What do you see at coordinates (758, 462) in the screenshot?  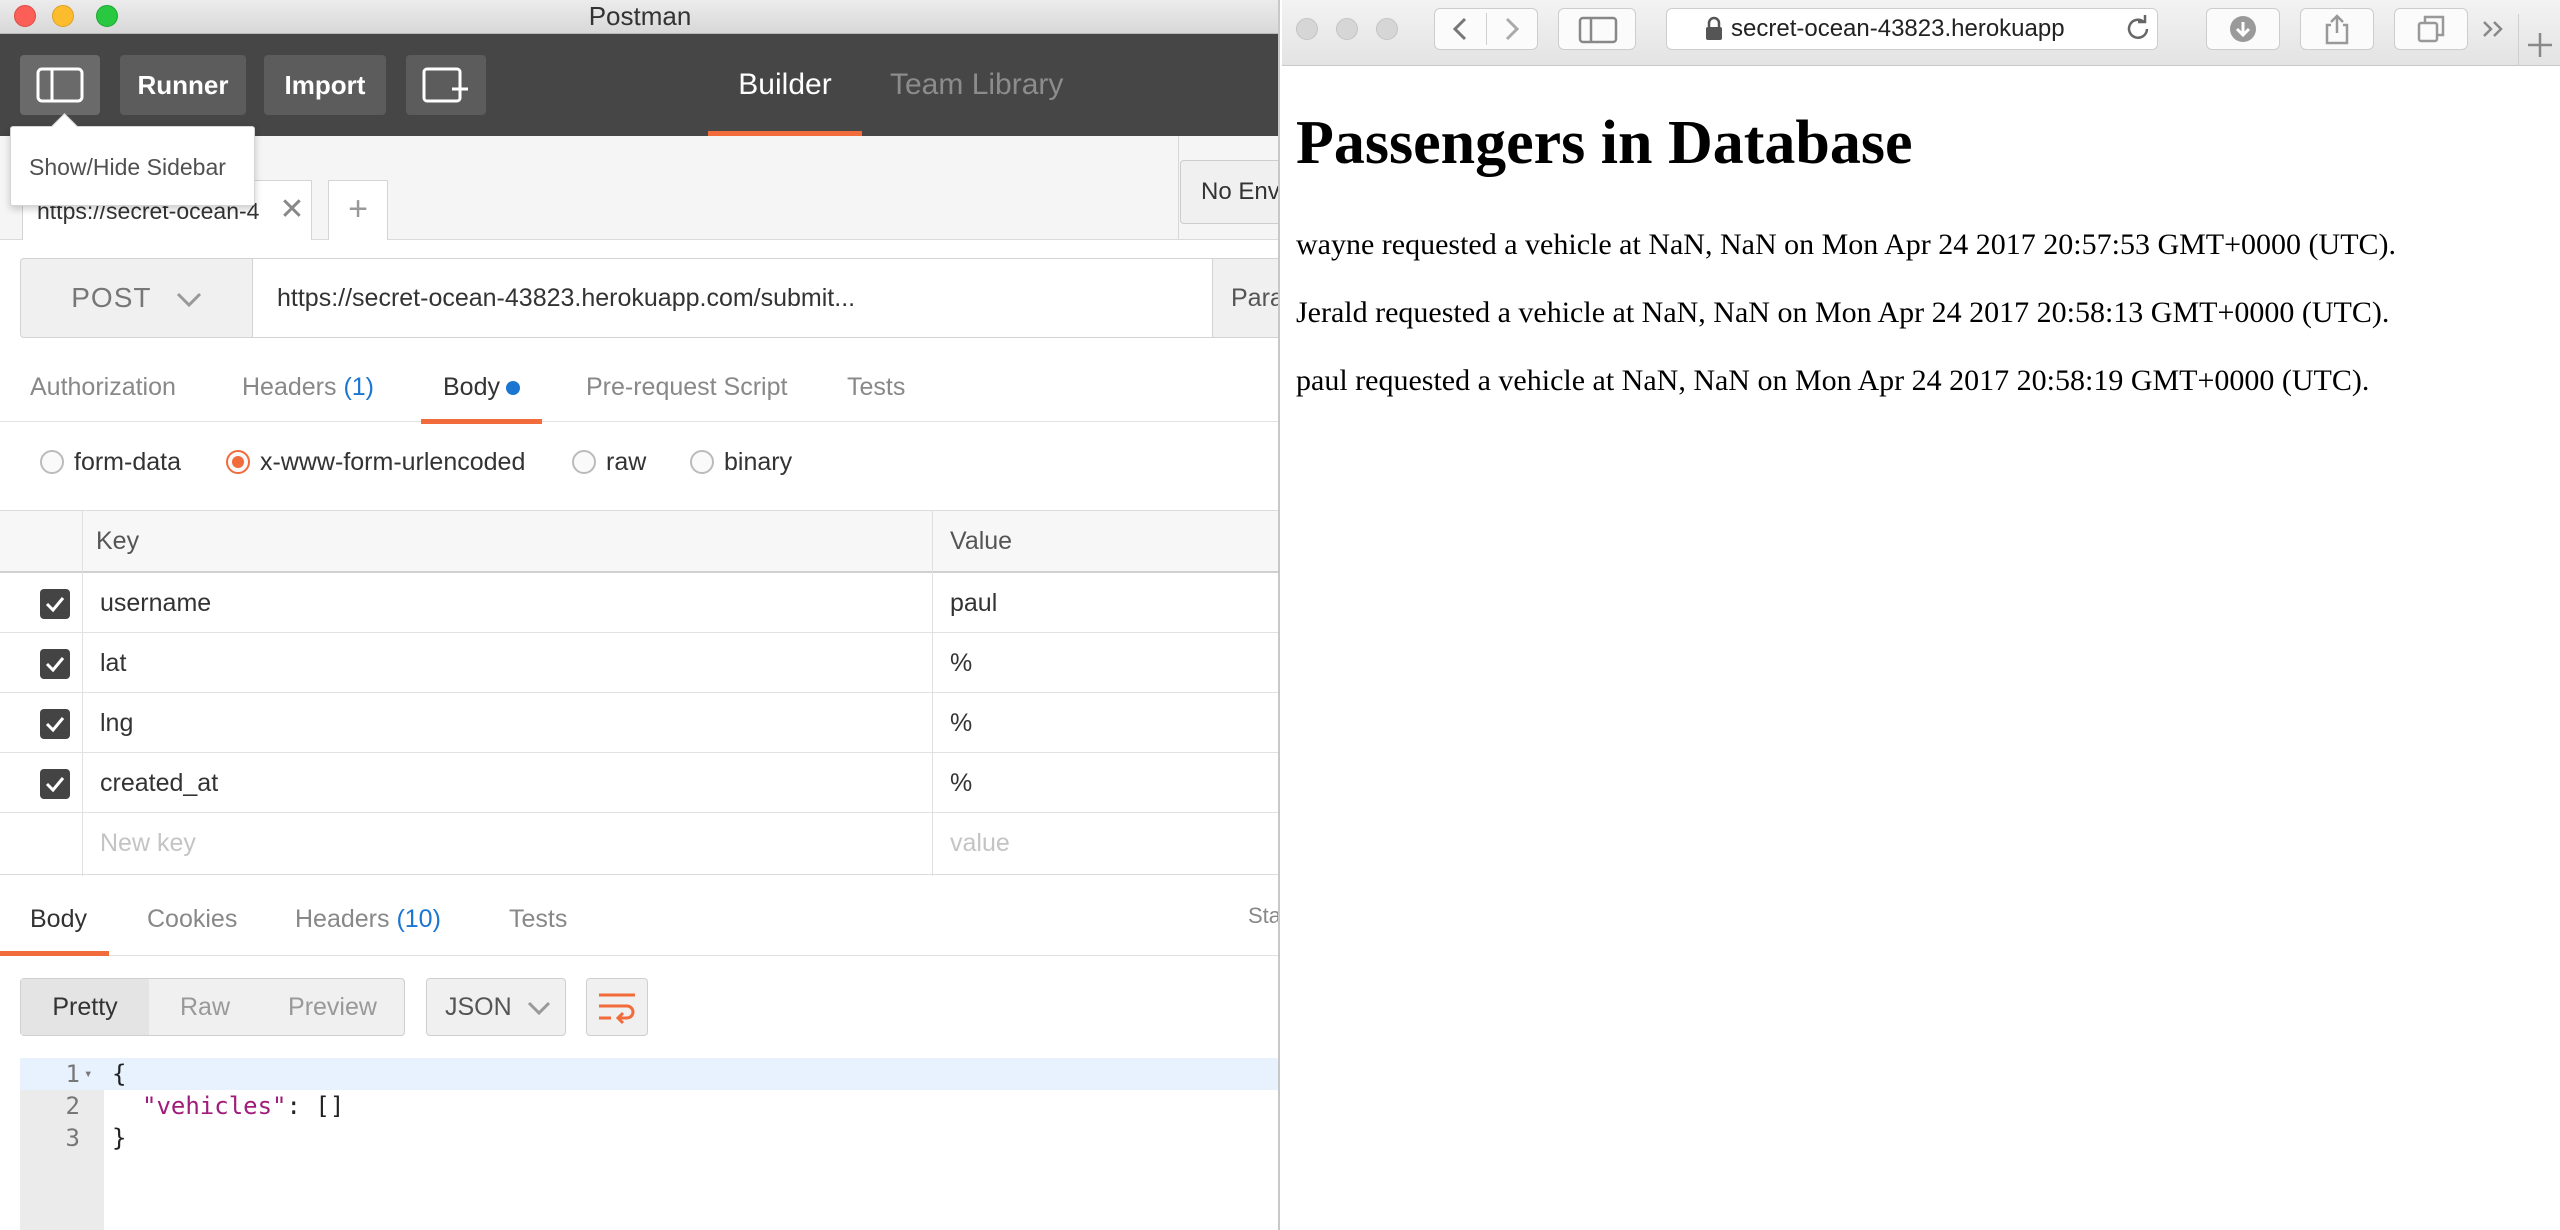 I see `radio-label: binary` at bounding box center [758, 462].